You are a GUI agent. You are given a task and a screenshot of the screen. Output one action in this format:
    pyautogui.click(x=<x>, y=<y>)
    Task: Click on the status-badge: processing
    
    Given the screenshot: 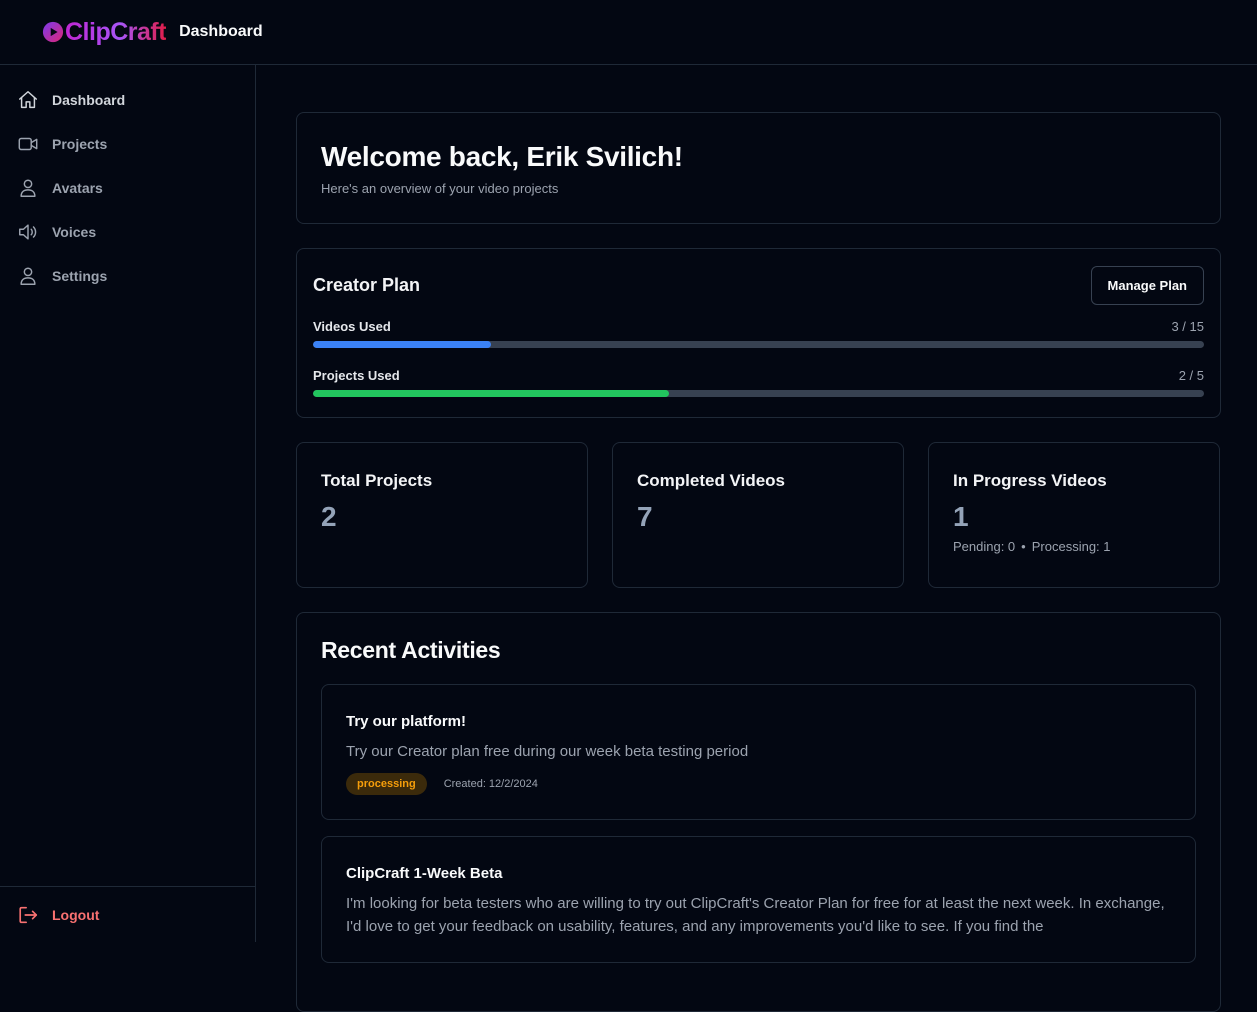 What is the action you would take?
    pyautogui.click(x=386, y=784)
    